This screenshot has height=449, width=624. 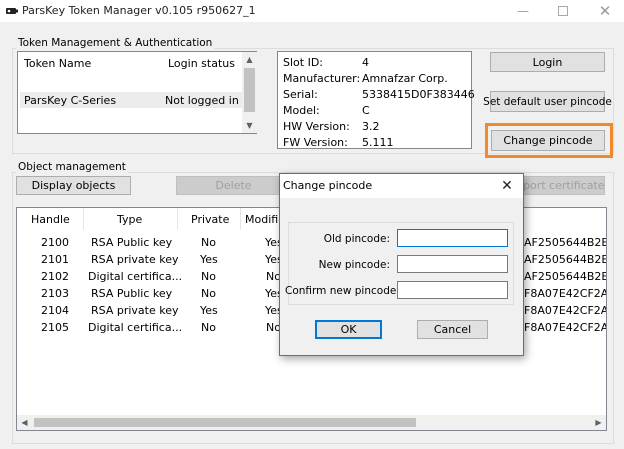 What do you see at coordinates (201, 63) in the screenshot?
I see `column-header-login-status: Login status` at bounding box center [201, 63].